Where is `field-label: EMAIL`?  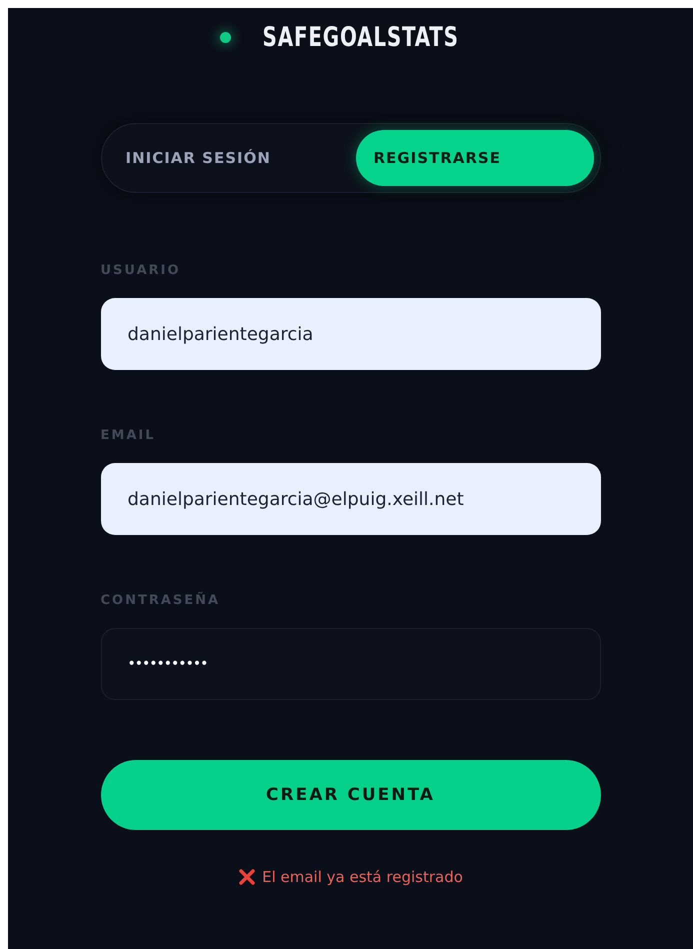
field-label: EMAIL is located at coordinates (128, 435).